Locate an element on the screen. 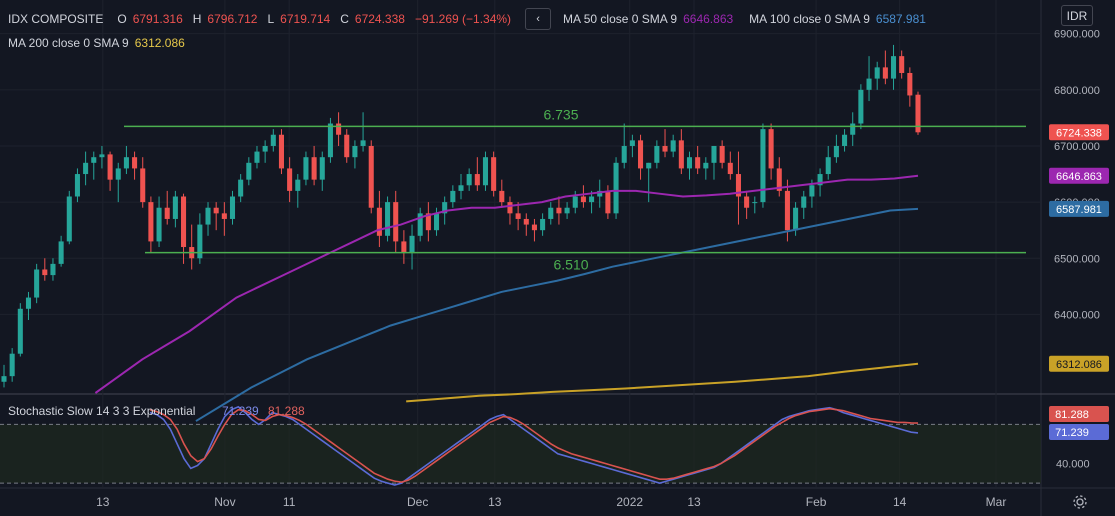  stochastic-k-value: 71.239 is located at coordinates (240, 411).